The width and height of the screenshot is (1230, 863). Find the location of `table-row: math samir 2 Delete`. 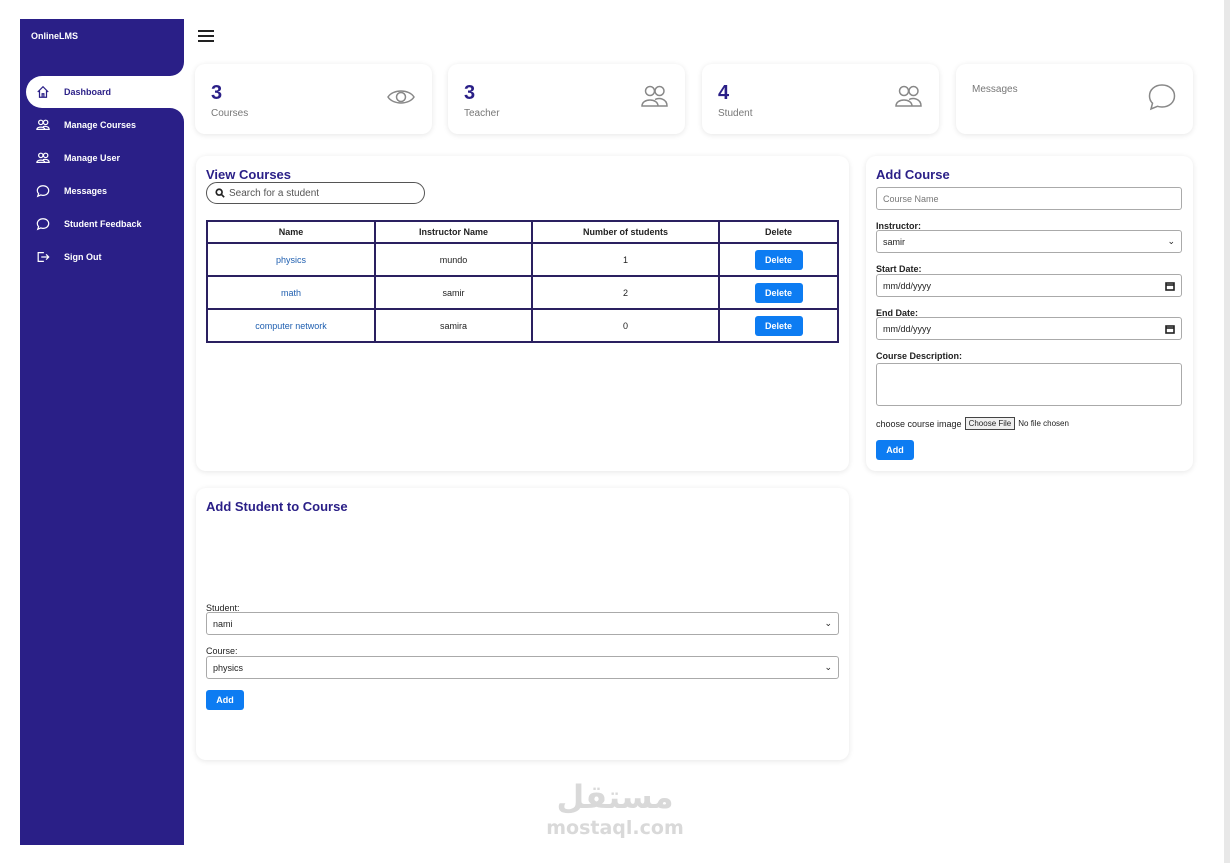

table-row: math samir 2 Delete is located at coordinates (522, 292).